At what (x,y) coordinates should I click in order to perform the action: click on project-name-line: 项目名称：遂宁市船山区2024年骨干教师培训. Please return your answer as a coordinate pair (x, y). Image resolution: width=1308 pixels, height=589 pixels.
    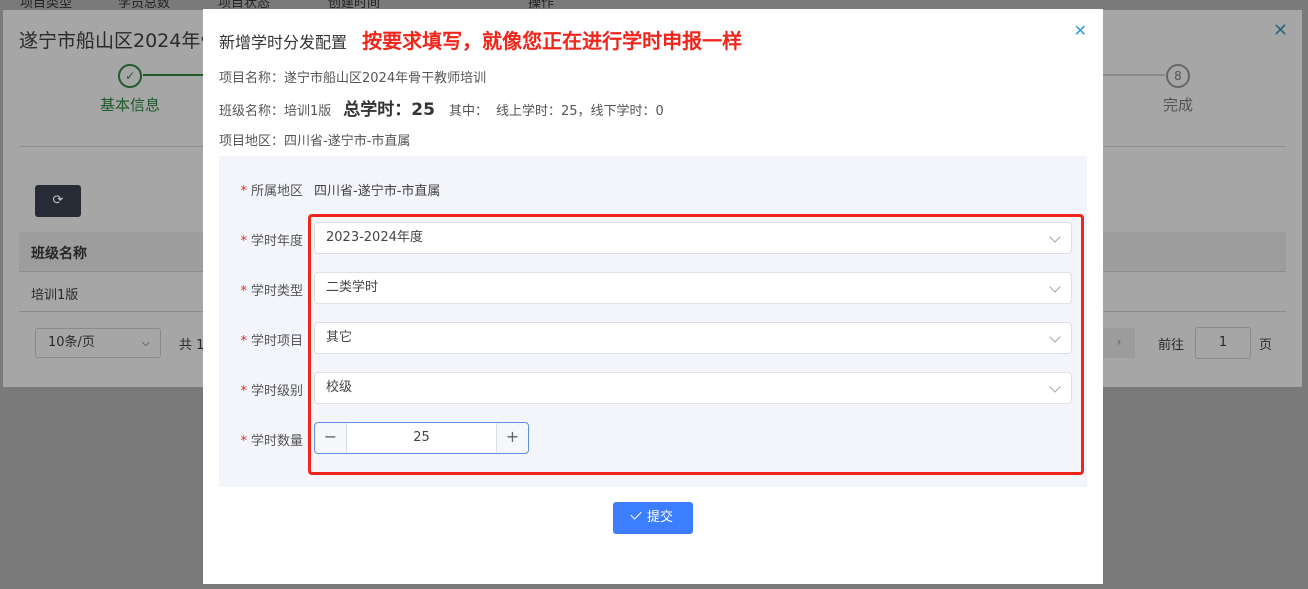
    Looking at the image, I should click on (352, 76).